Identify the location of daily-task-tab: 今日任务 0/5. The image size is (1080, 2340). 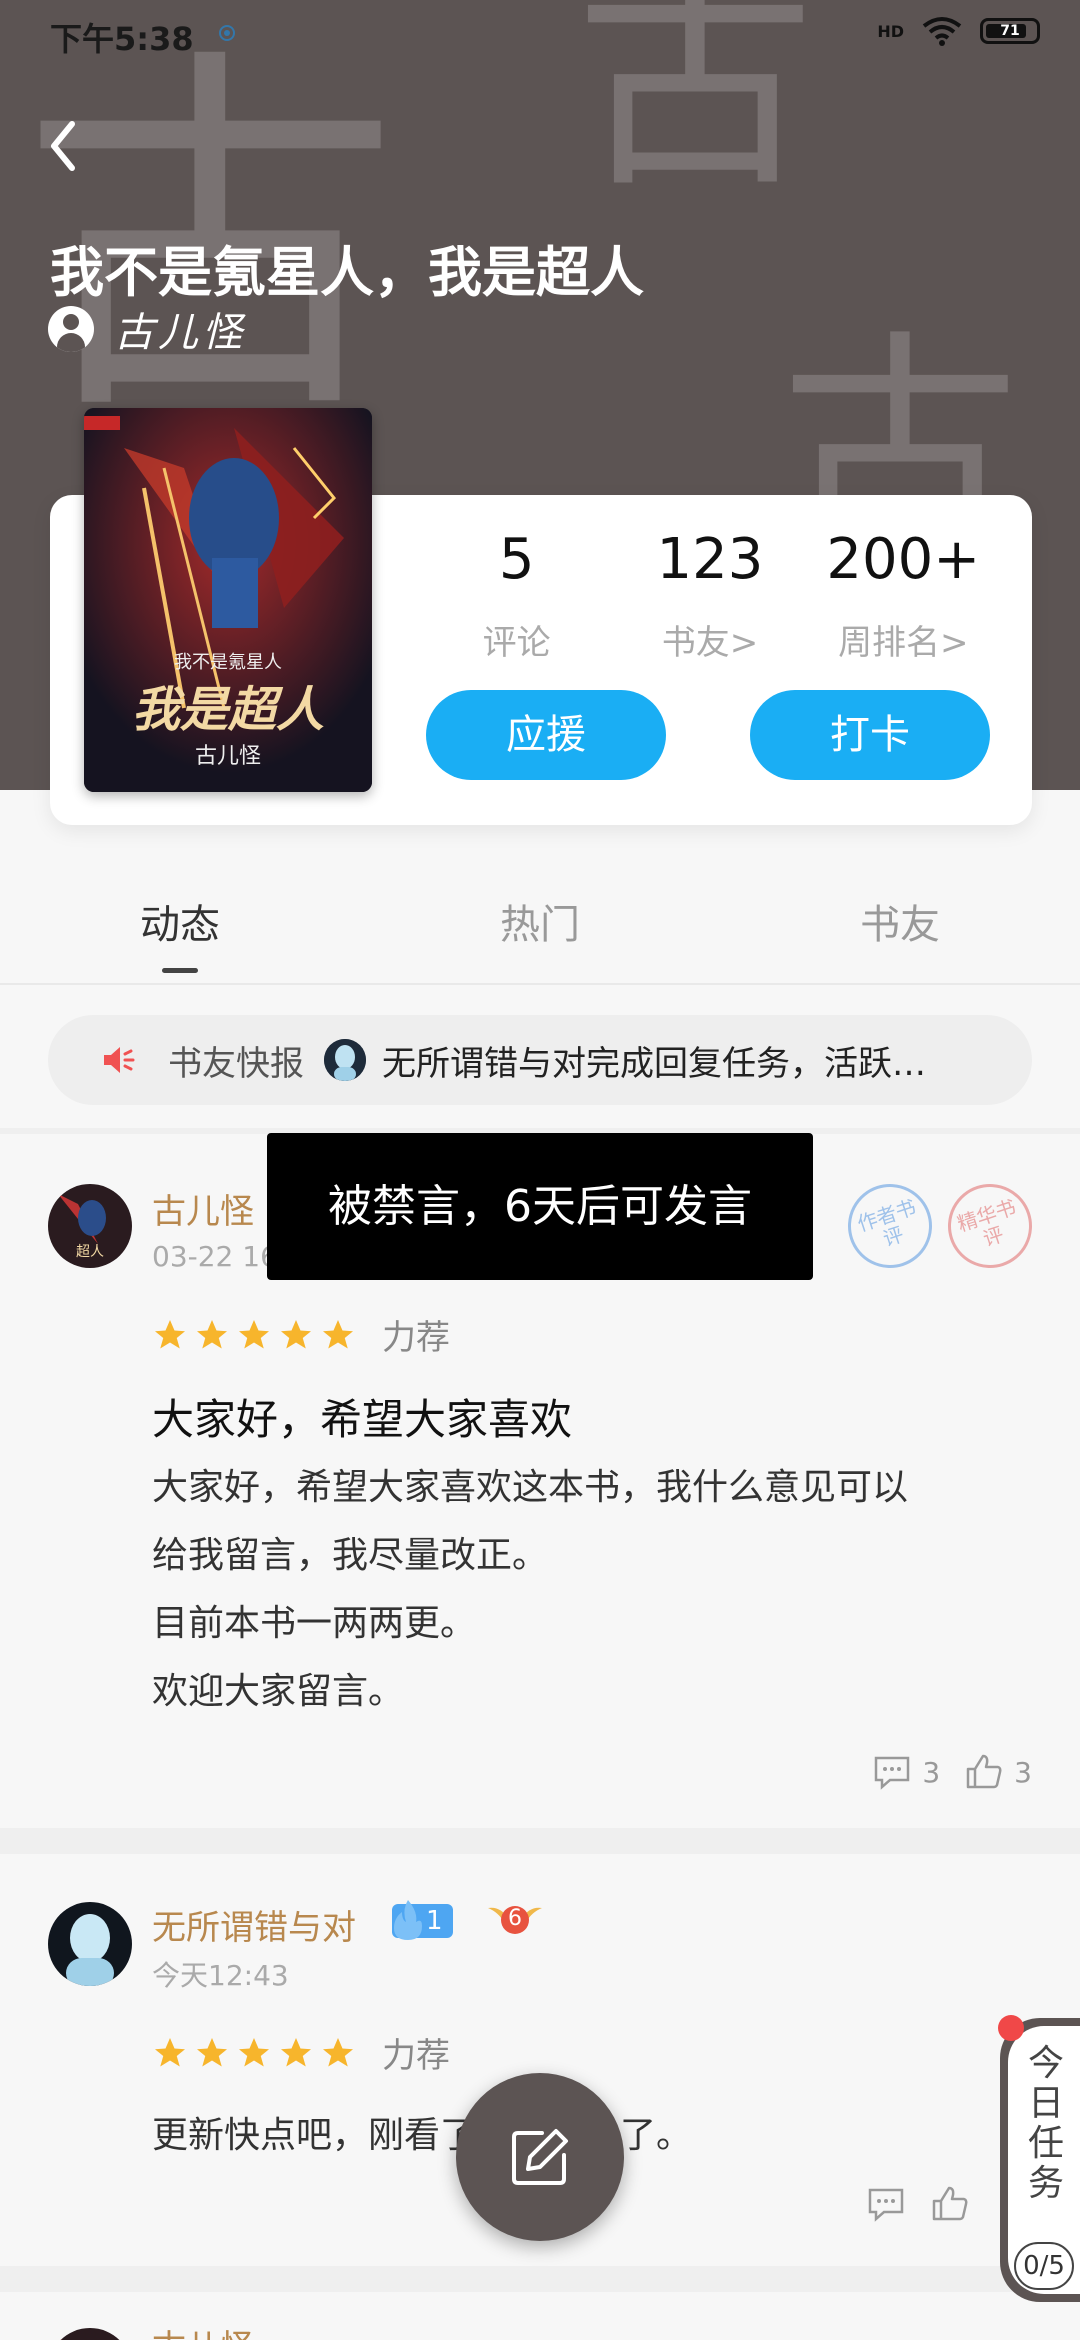
(1040, 2160).